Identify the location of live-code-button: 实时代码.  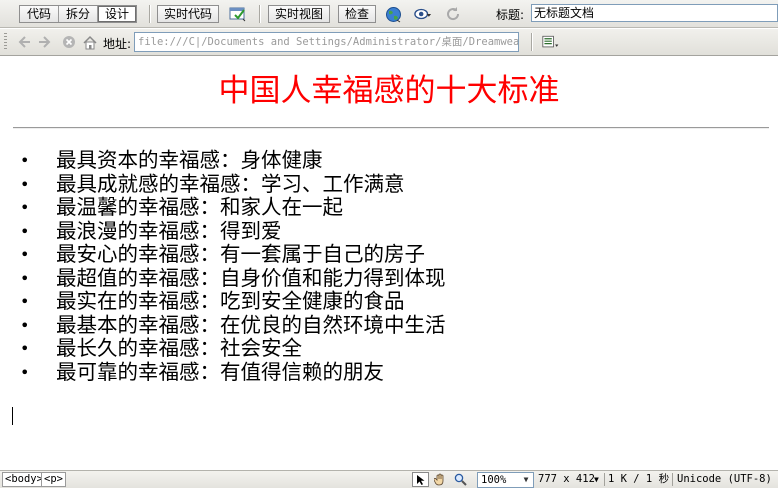
(188, 14).